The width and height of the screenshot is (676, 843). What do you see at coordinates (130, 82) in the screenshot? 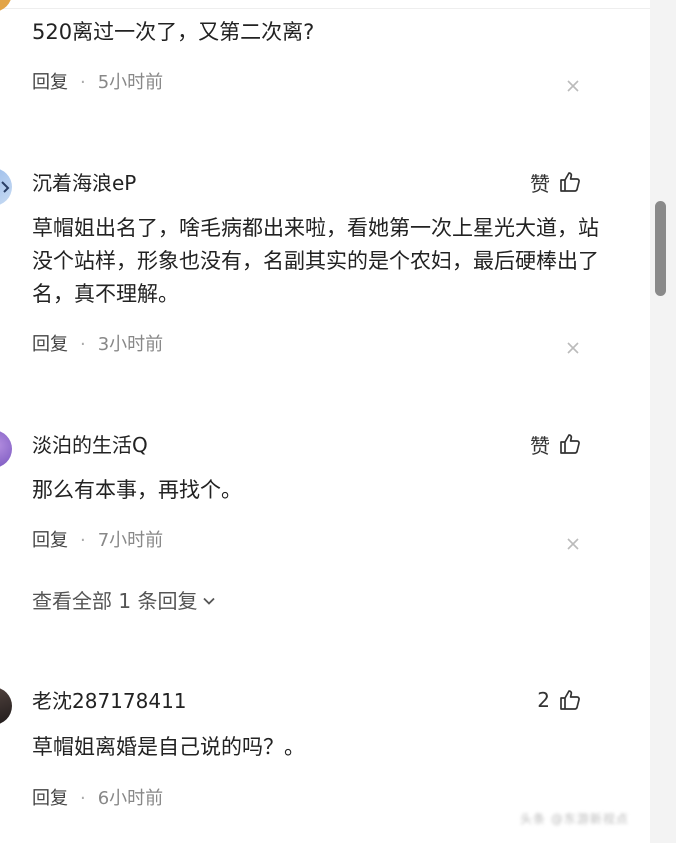
I see `timestamp: 5小时前` at bounding box center [130, 82].